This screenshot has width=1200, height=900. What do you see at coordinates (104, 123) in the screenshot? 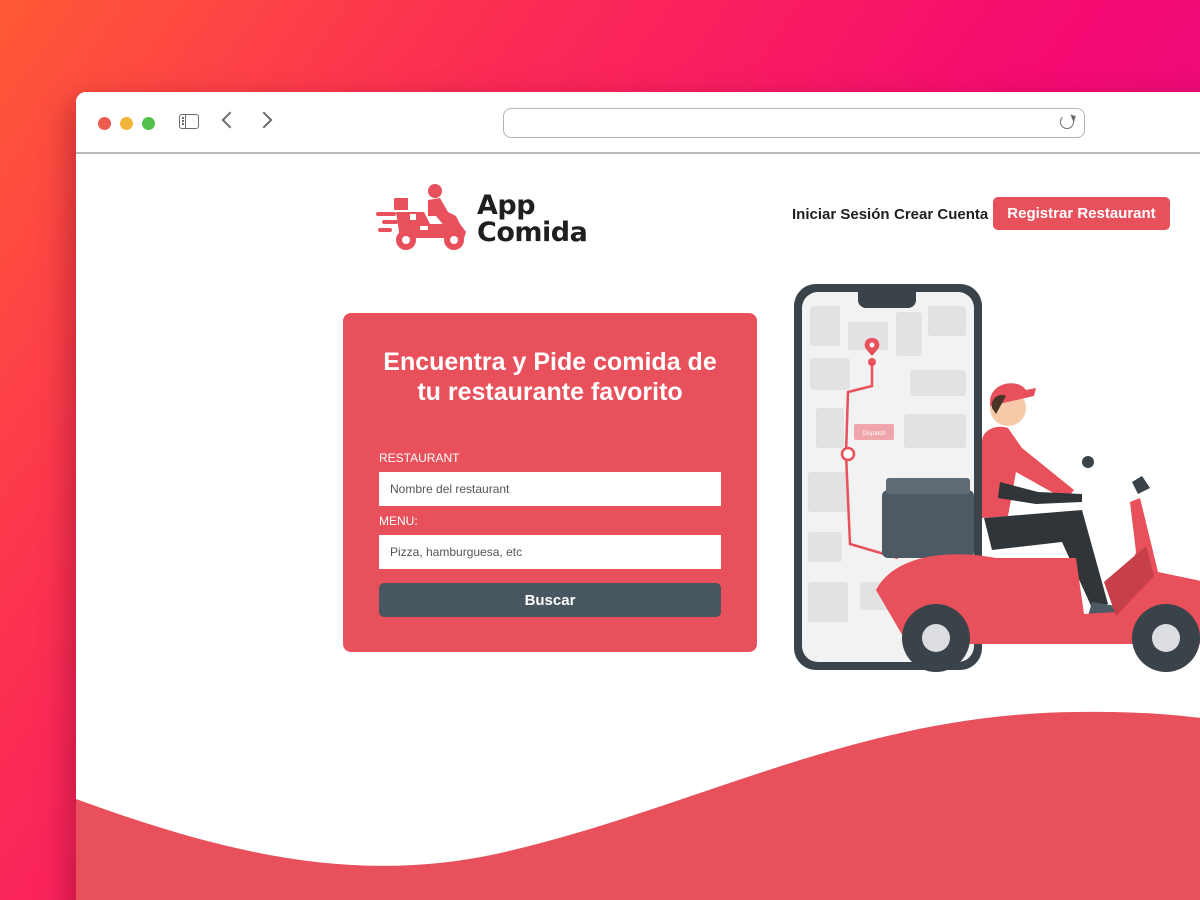
I see `close-window-button` at bounding box center [104, 123].